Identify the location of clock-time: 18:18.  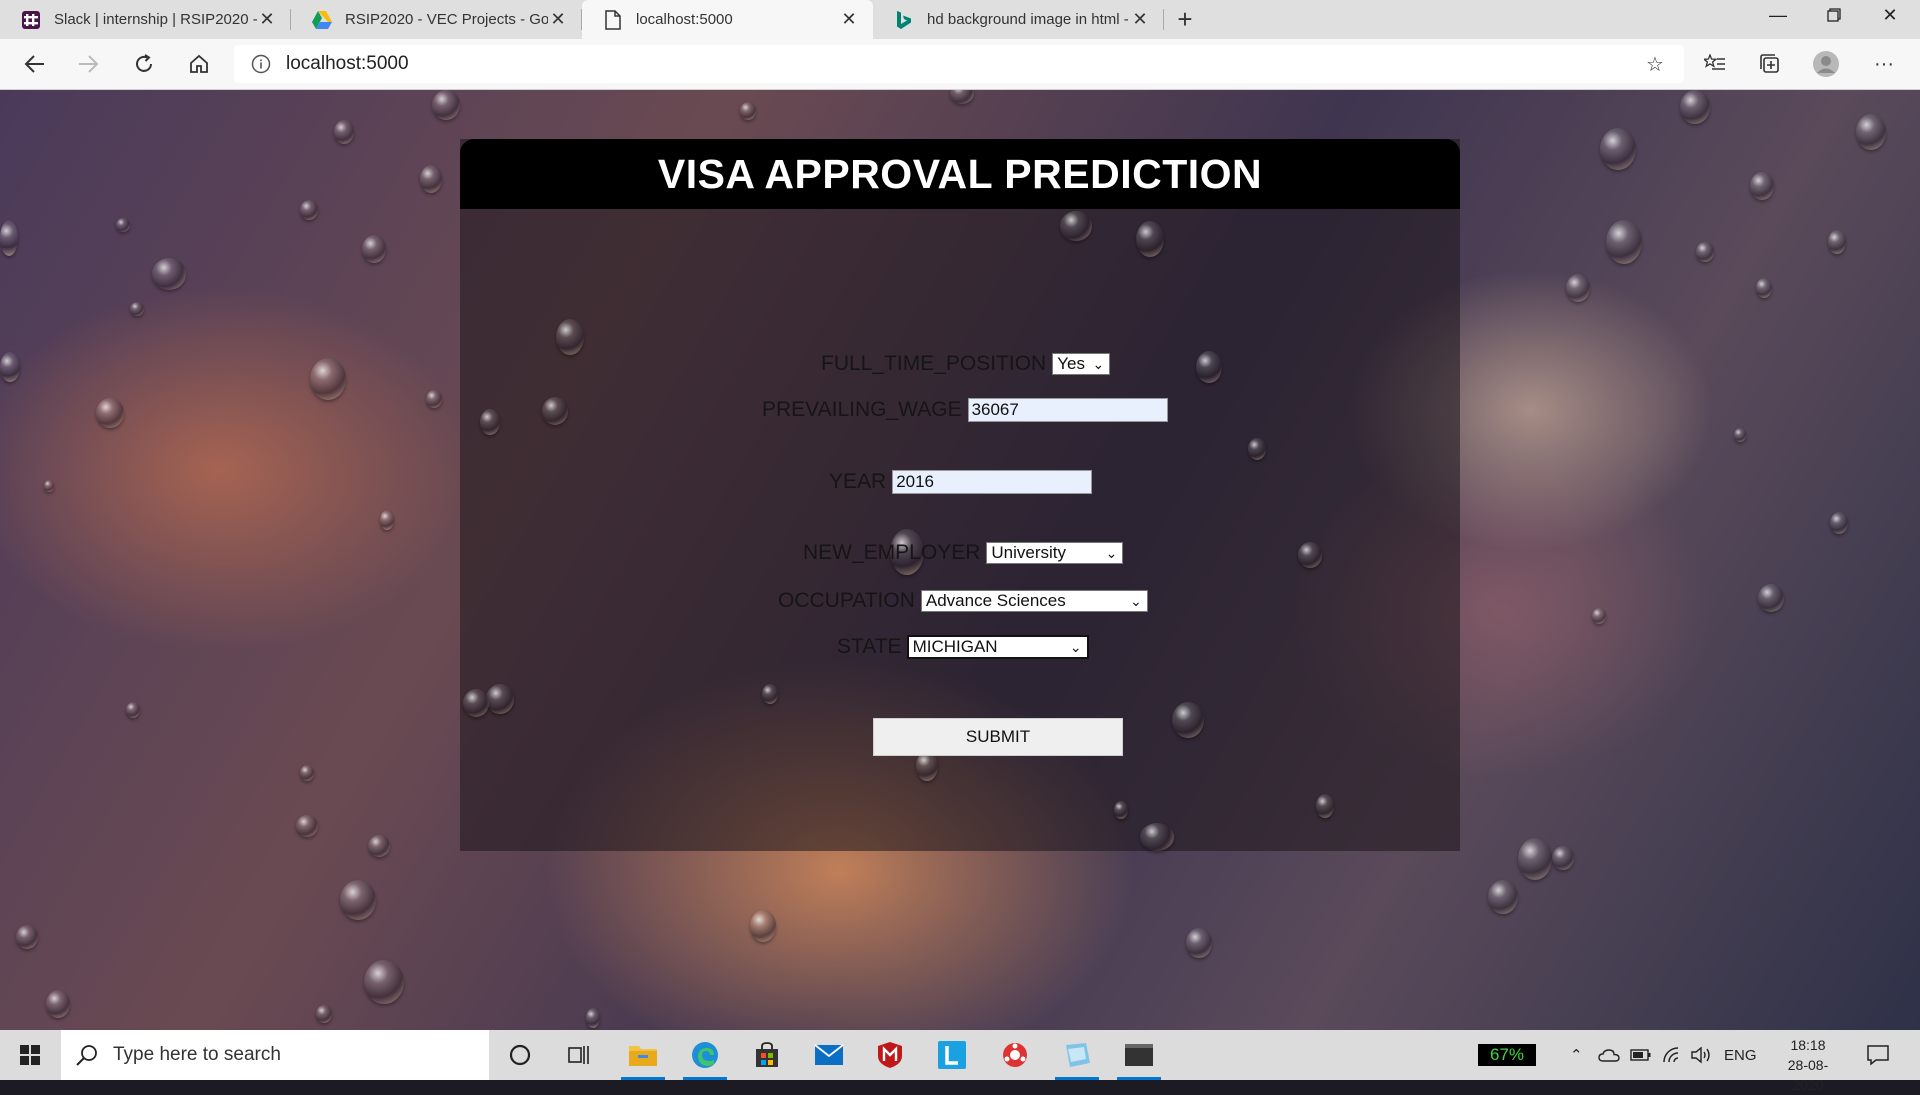
(1808, 1045).